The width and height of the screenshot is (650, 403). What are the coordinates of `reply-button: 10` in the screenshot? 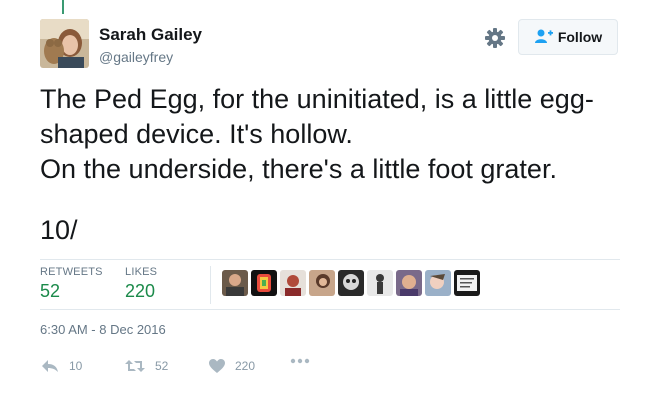 It's located at (61, 366).